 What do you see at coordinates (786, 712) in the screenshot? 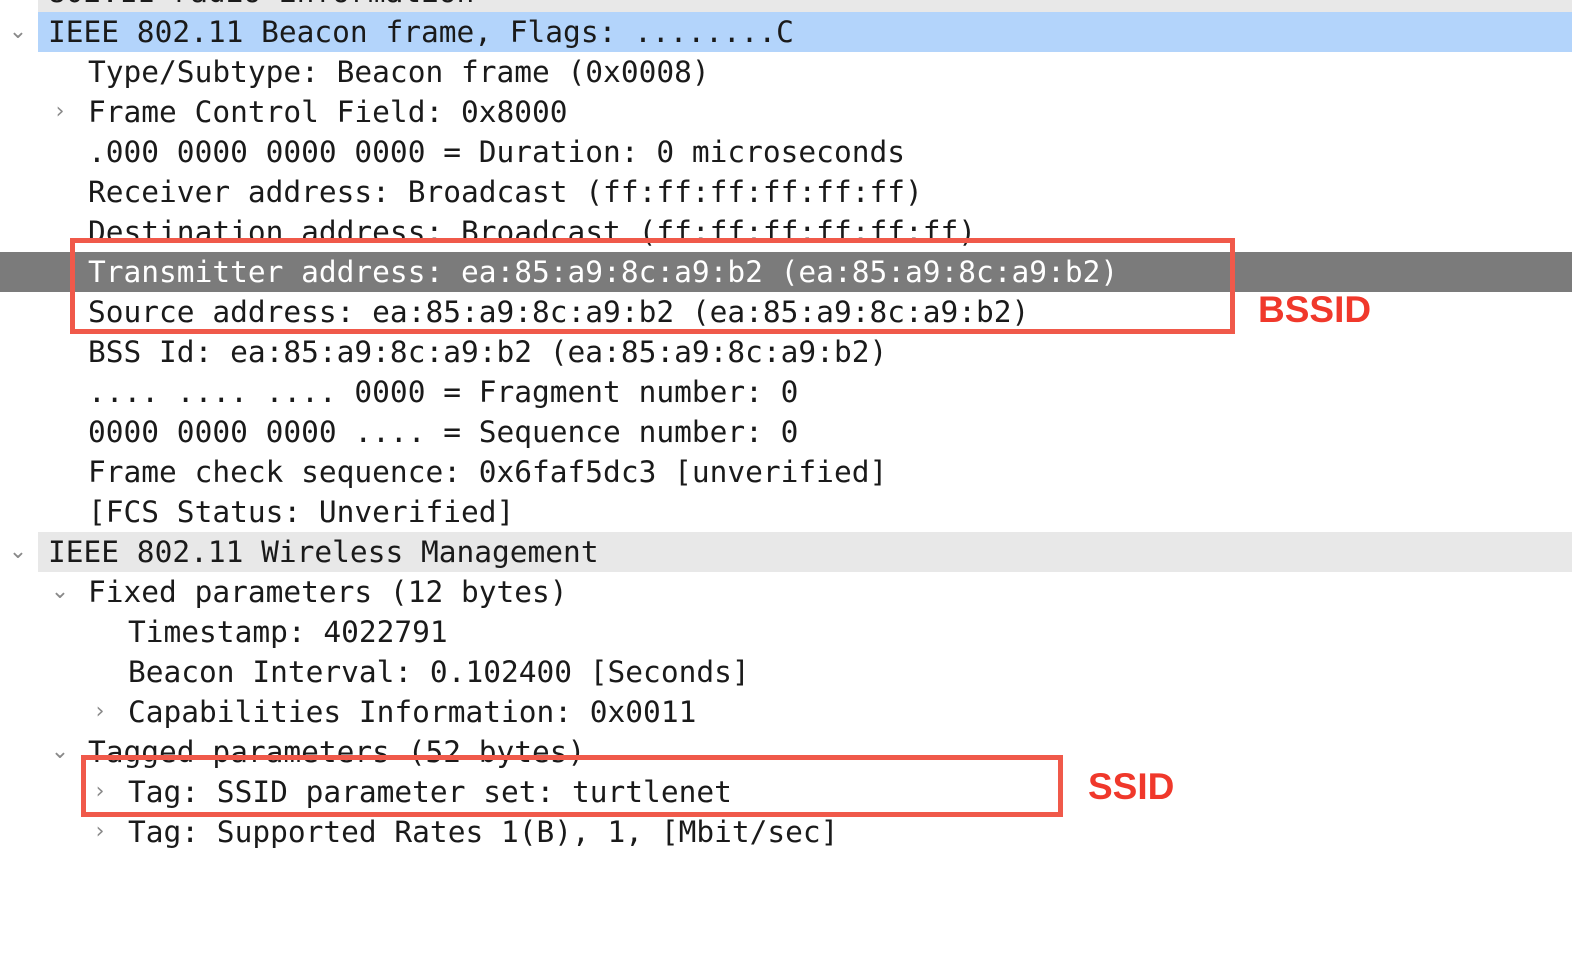
I see `tree-row-capabilities: › Capabilities Information: 0x0011` at bounding box center [786, 712].